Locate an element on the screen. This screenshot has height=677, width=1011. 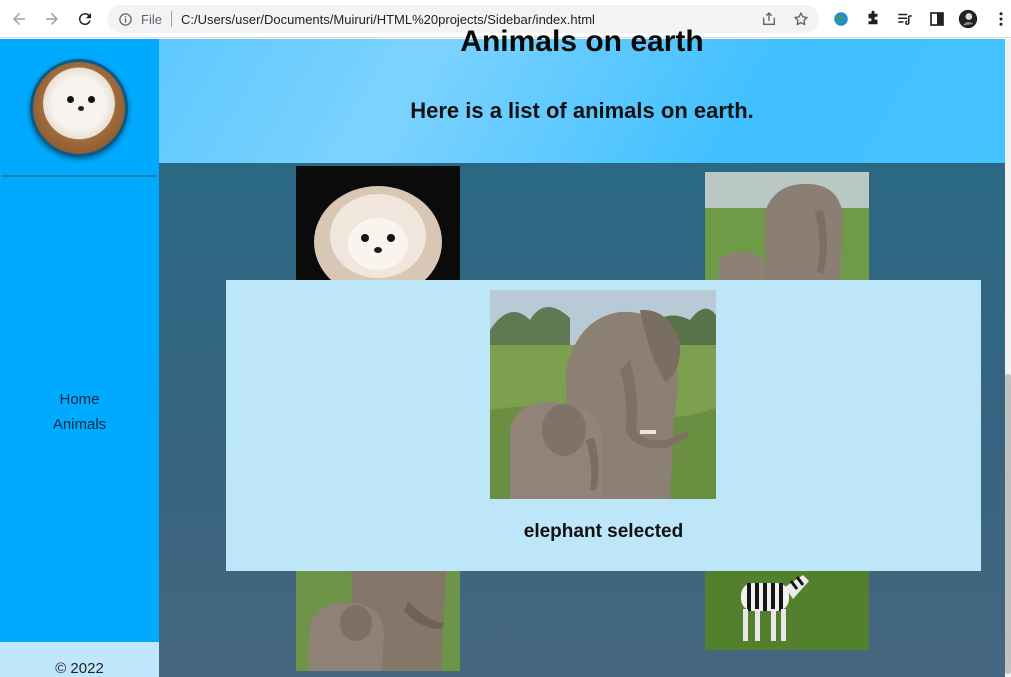
sidebar-divider is located at coordinates (79, 176).